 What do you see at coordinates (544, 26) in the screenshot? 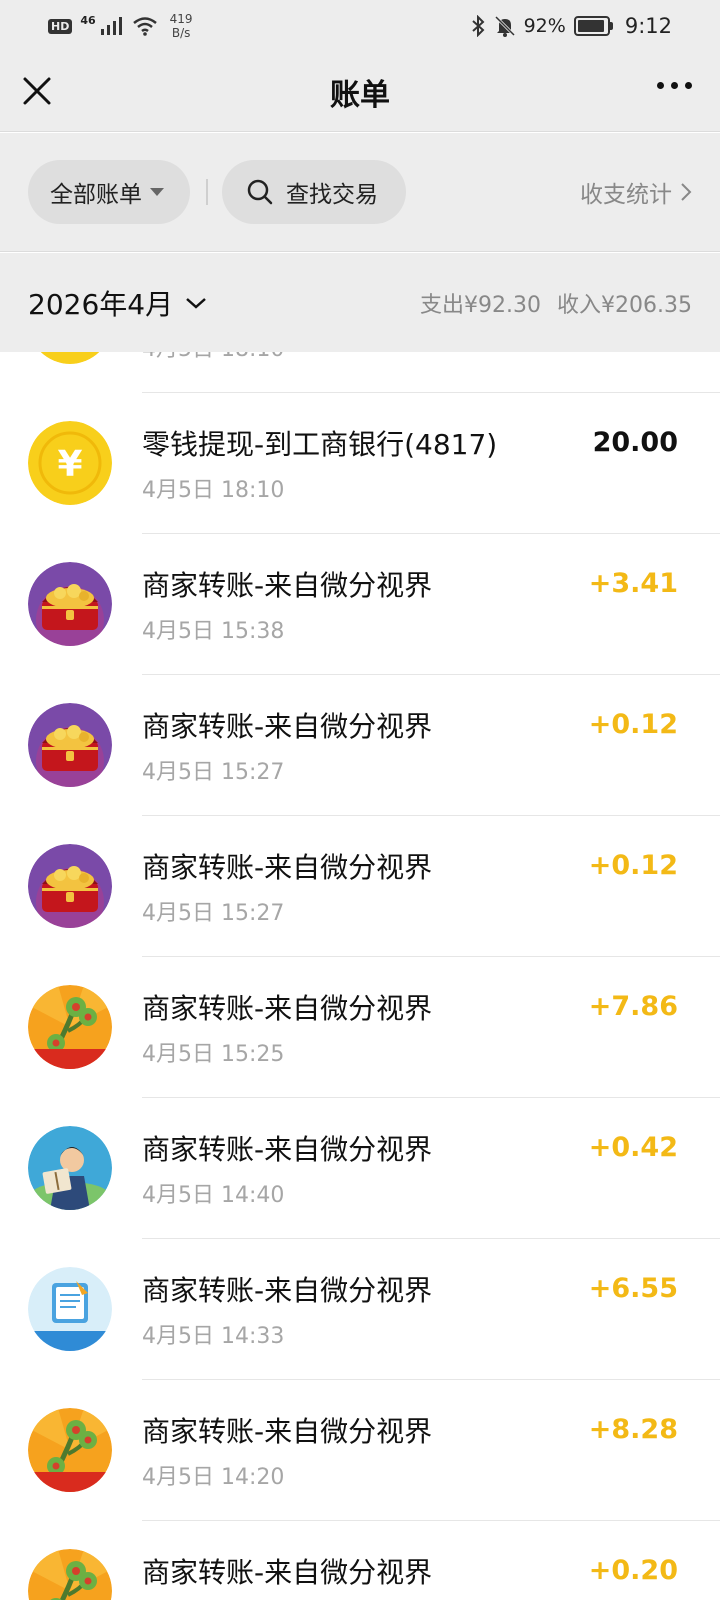
I see `battery-percent: 92%` at bounding box center [544, 26].